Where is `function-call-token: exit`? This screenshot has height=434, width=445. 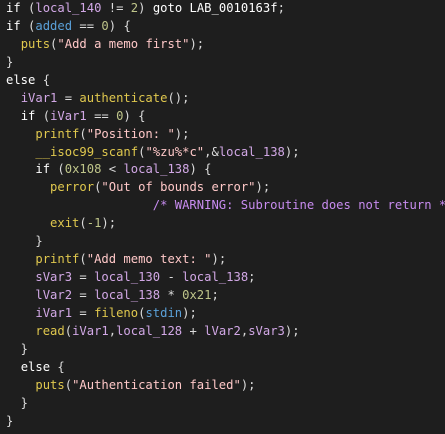 function-call-token: exit is located at coordinates (64, 223).